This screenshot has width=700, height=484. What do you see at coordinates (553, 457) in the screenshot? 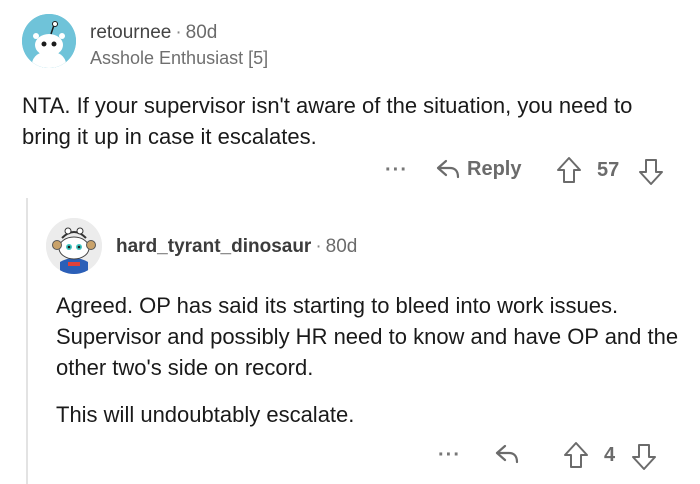
I see `reply-actions: ··· 4` at bounding box center [553, 457].